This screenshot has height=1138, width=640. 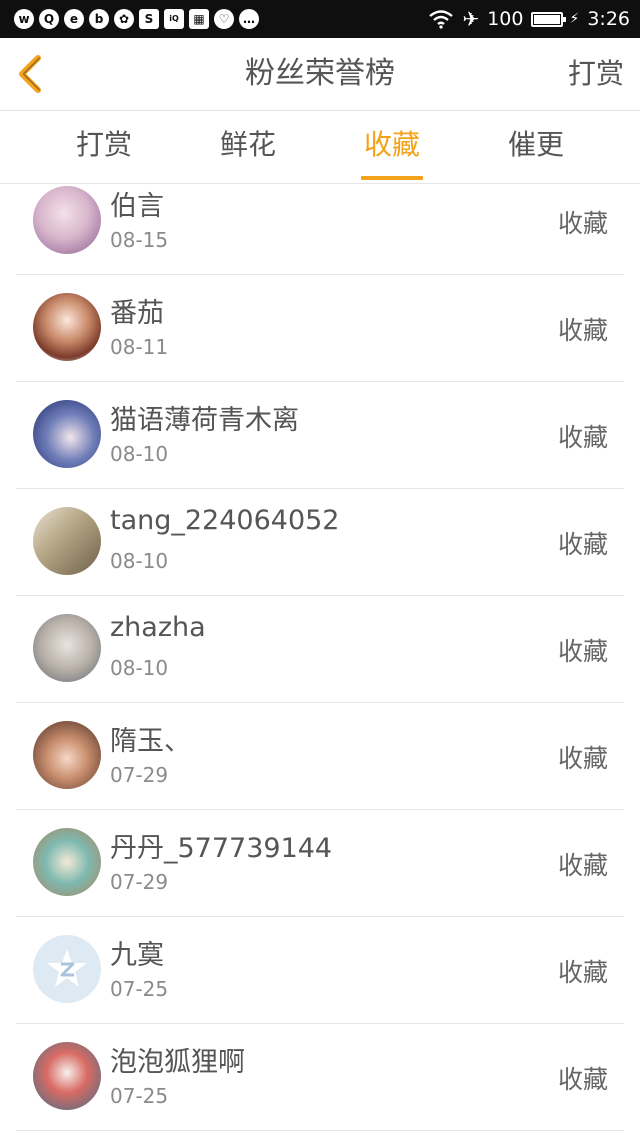 I want to click on fan-name: zhazha, so click(x=158, y=627).